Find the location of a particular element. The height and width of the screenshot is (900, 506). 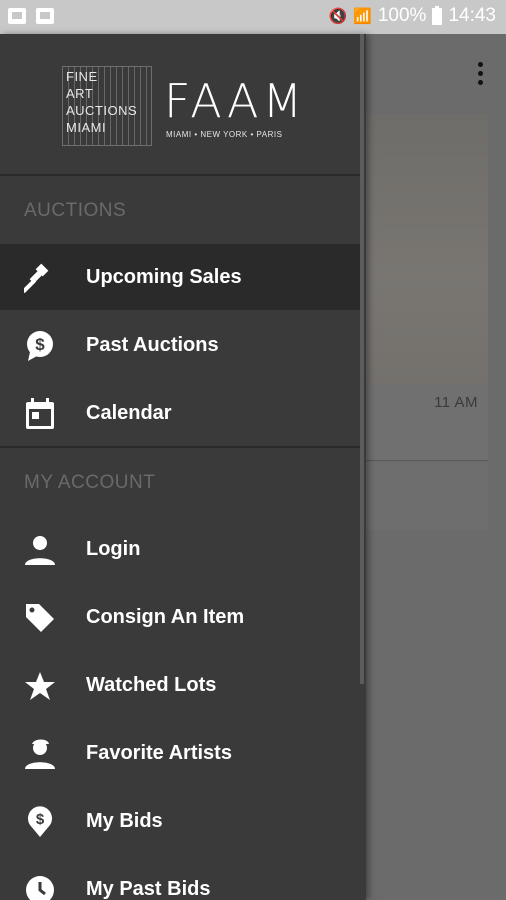

drawer-item-label: Past Auctions is located at coordinates (152, 345).